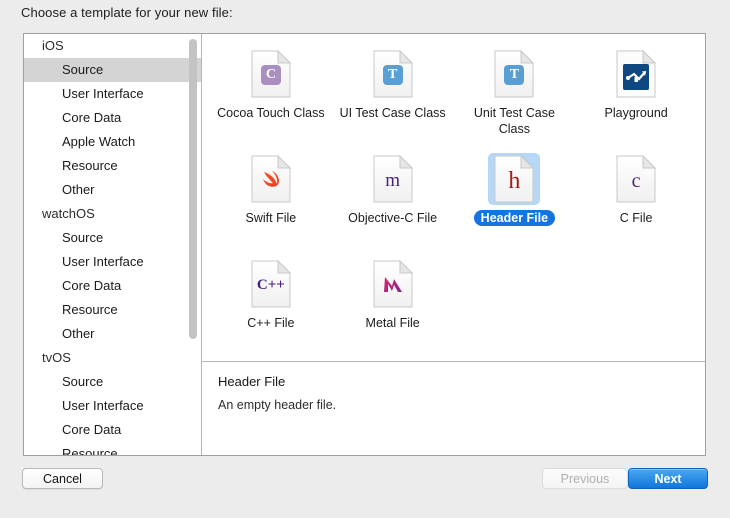 The height and width of the screenshot is (518, 730). I want to click on swift-file-icon, so click(271, 179).